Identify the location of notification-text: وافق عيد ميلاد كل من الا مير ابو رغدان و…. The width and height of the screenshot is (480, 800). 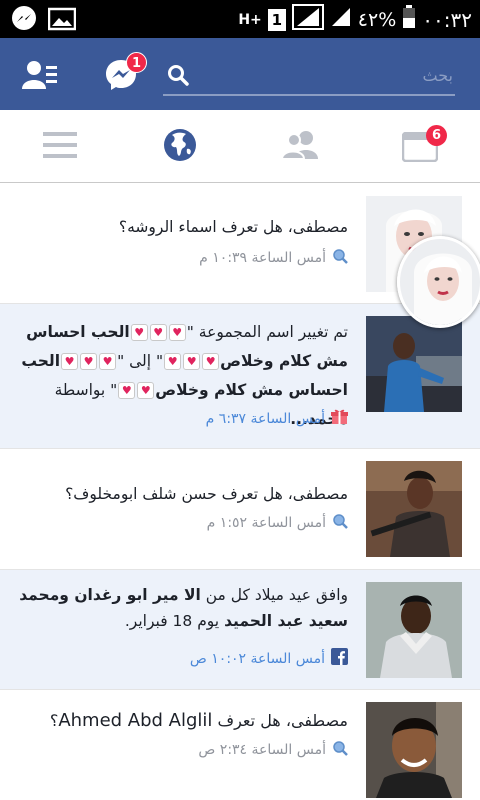
(183, 608).